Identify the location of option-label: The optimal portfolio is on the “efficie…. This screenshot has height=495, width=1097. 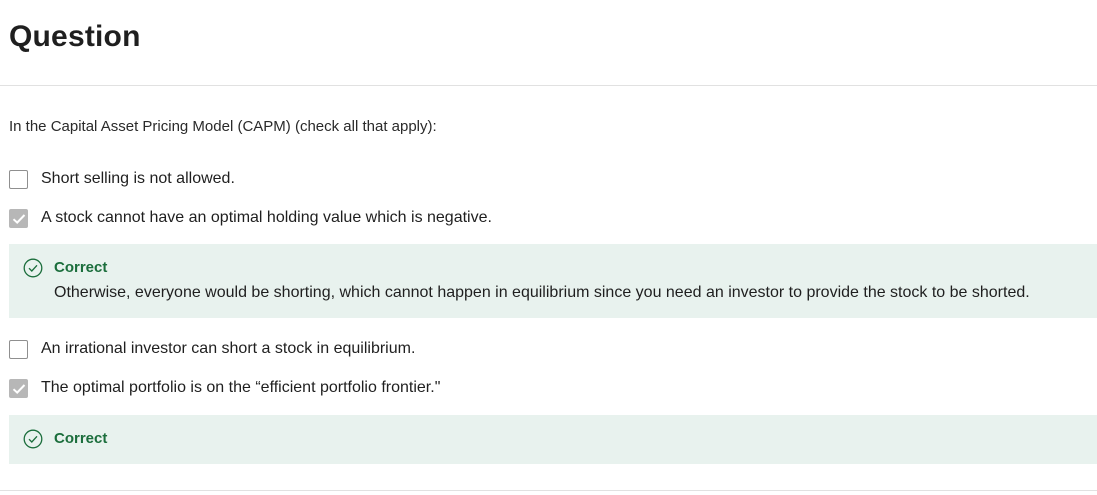
(241, 387).